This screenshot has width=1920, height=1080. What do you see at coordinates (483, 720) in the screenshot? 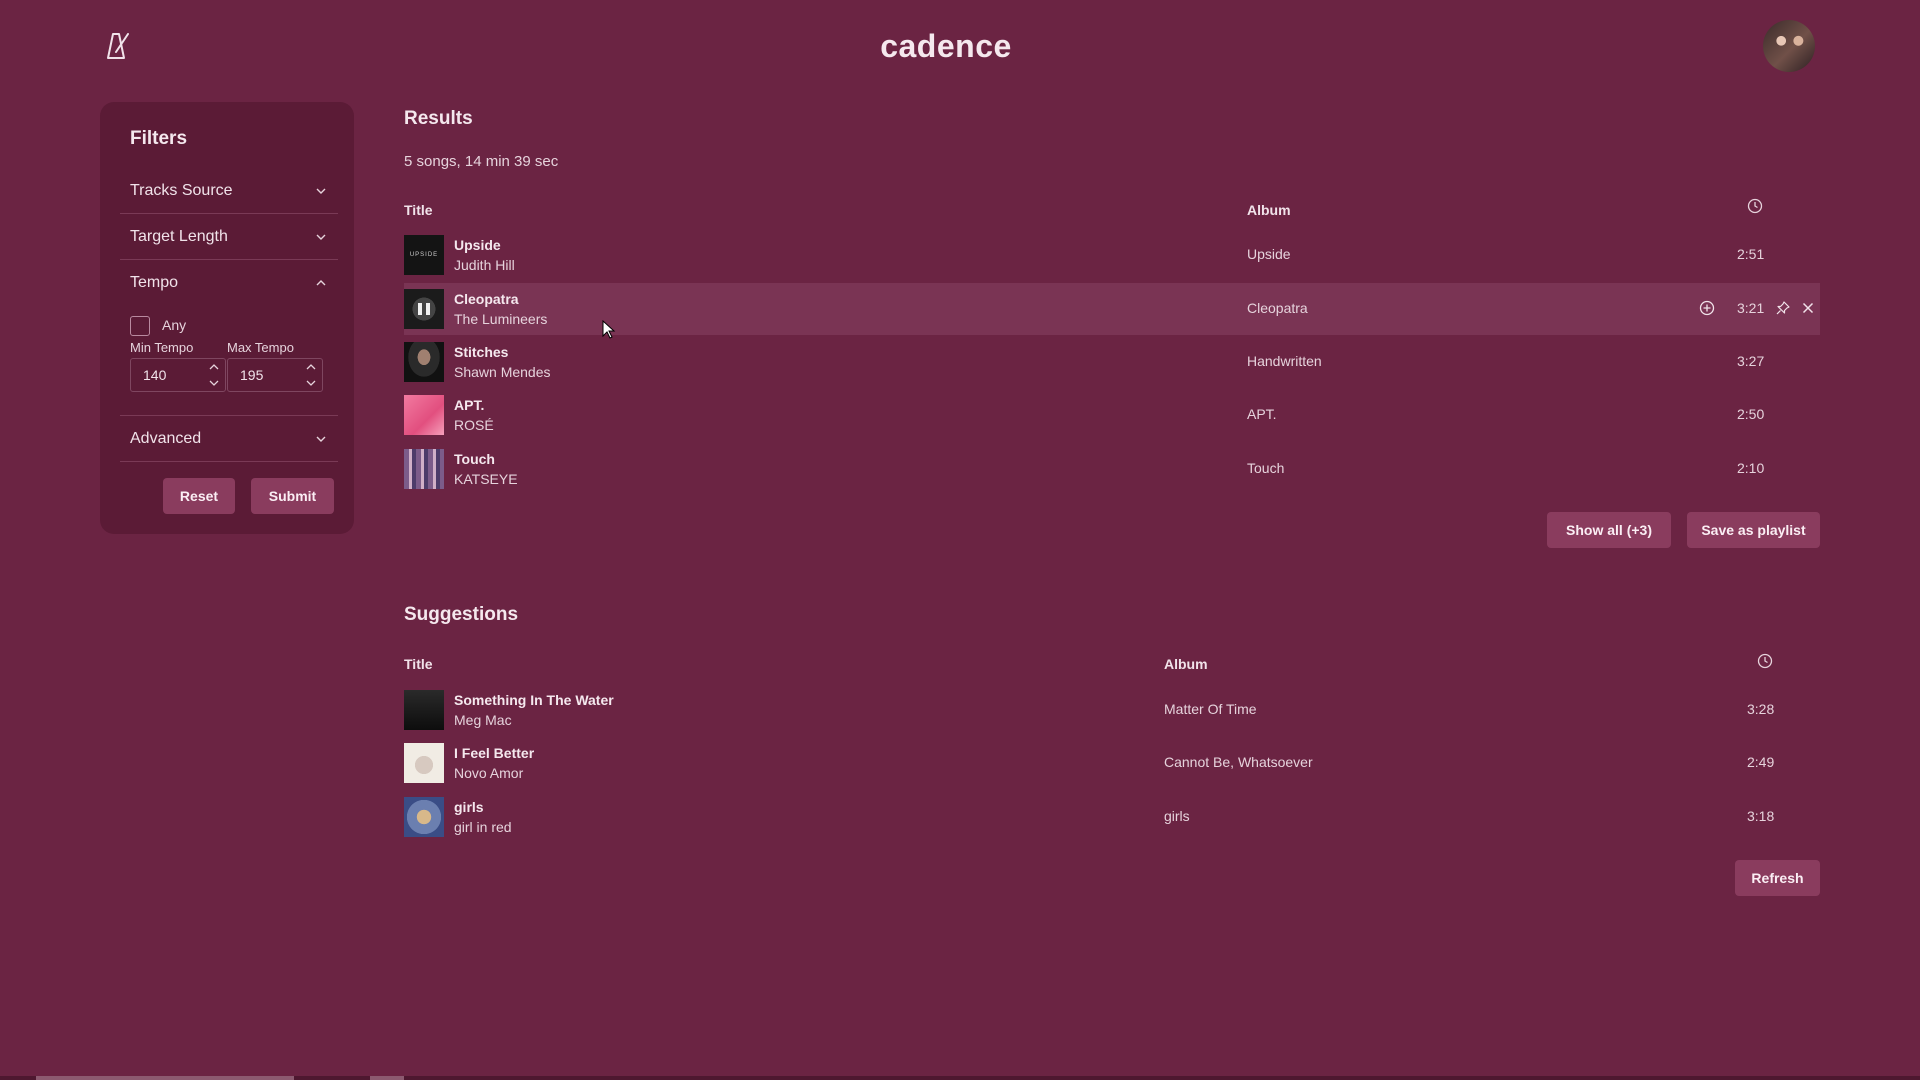
I see `track-artist: Meg Mac` at bounding box center [483, 720].